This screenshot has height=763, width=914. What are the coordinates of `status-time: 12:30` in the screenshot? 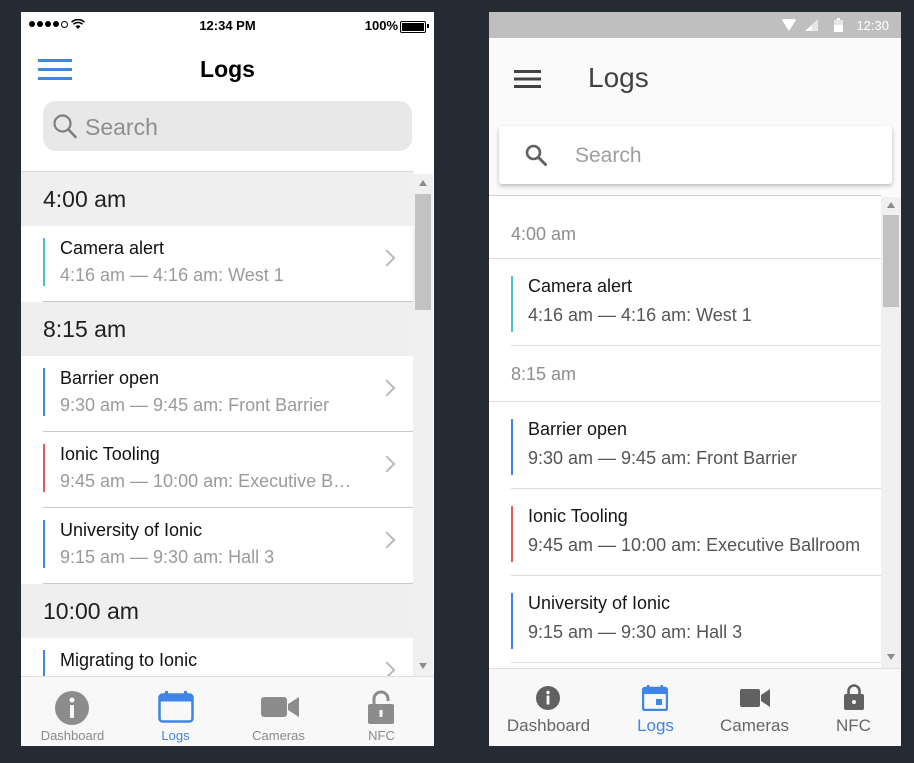 It's located at (872, 25).